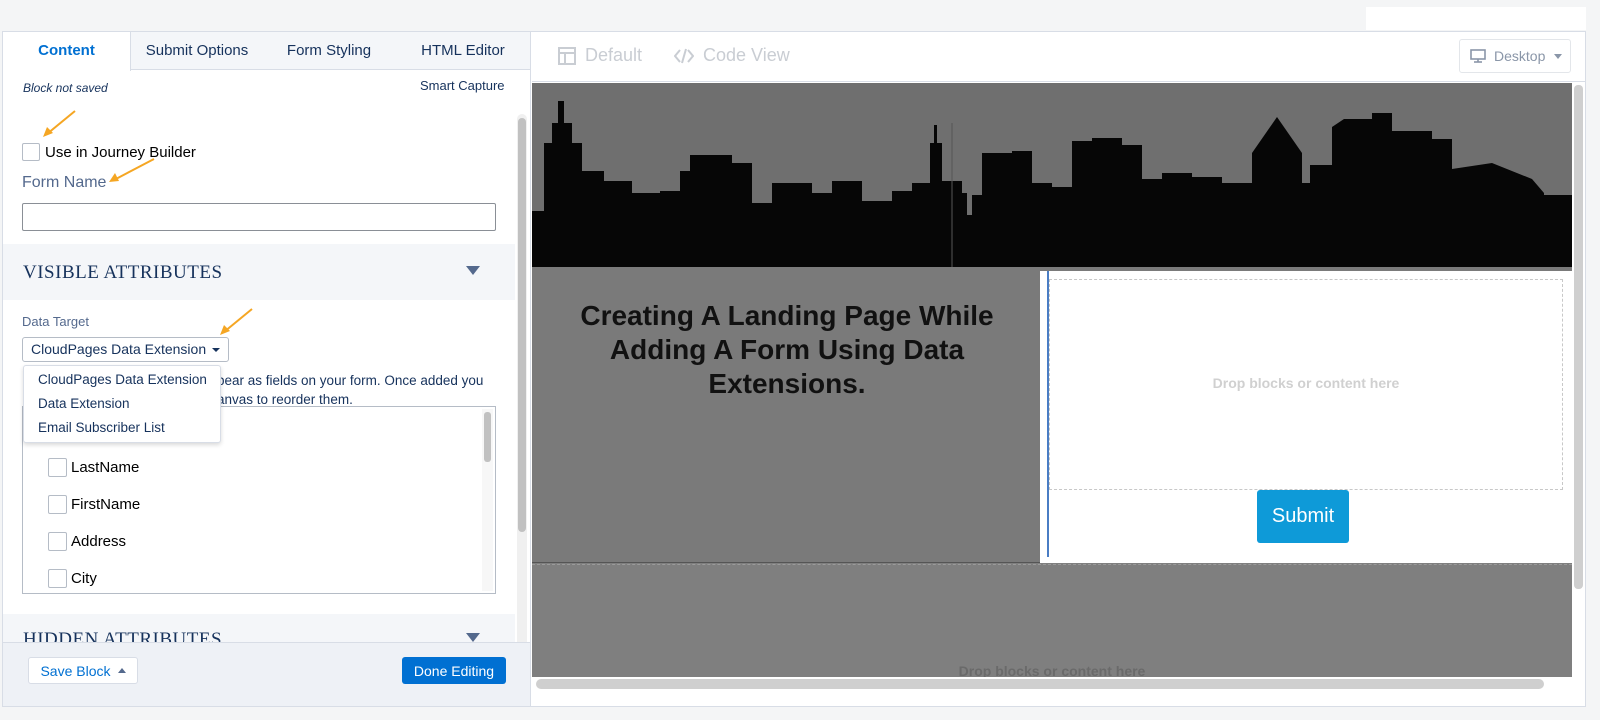 The height and width of the screenshot is (720, 1600). I want to click on journey-builder-checkbox, so click(31, 152).